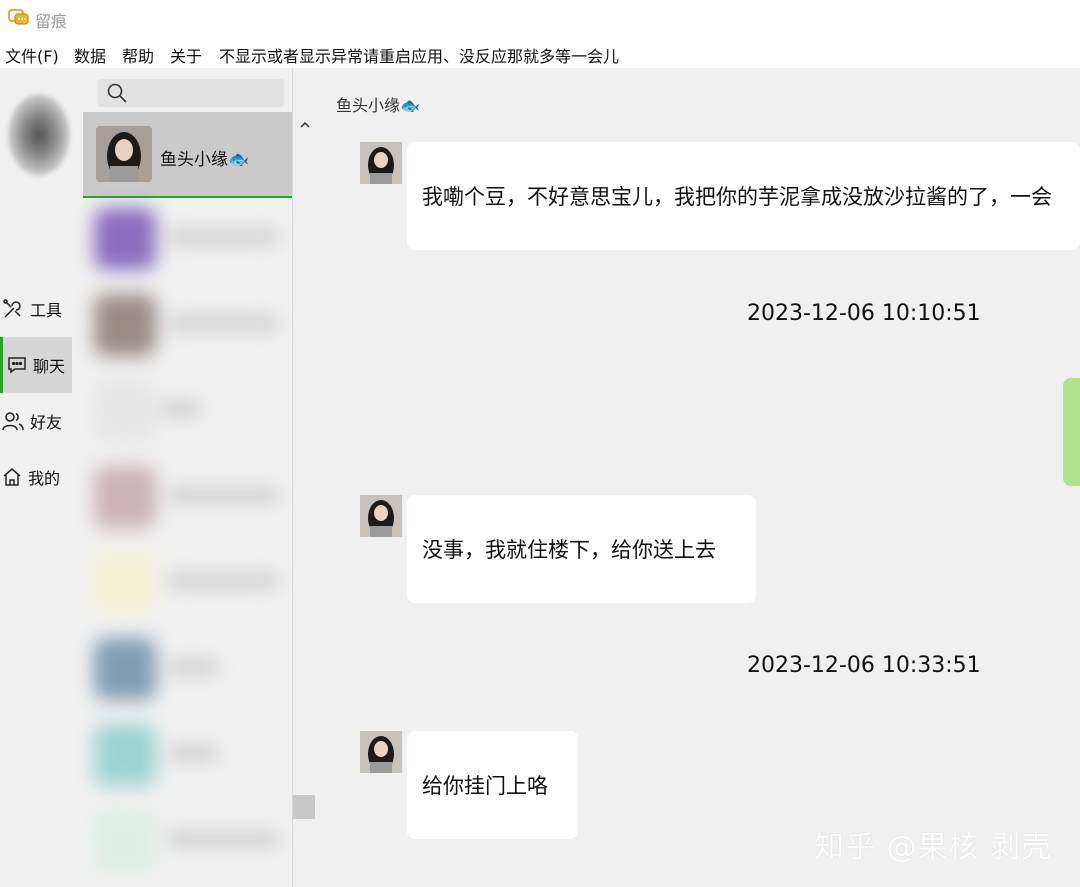 The width and height of the screenshot is (1080, 887). What do you see at coordinates (12, 308) in the screenshot?
I see `tools-icon` at bounding box center [12, 308].